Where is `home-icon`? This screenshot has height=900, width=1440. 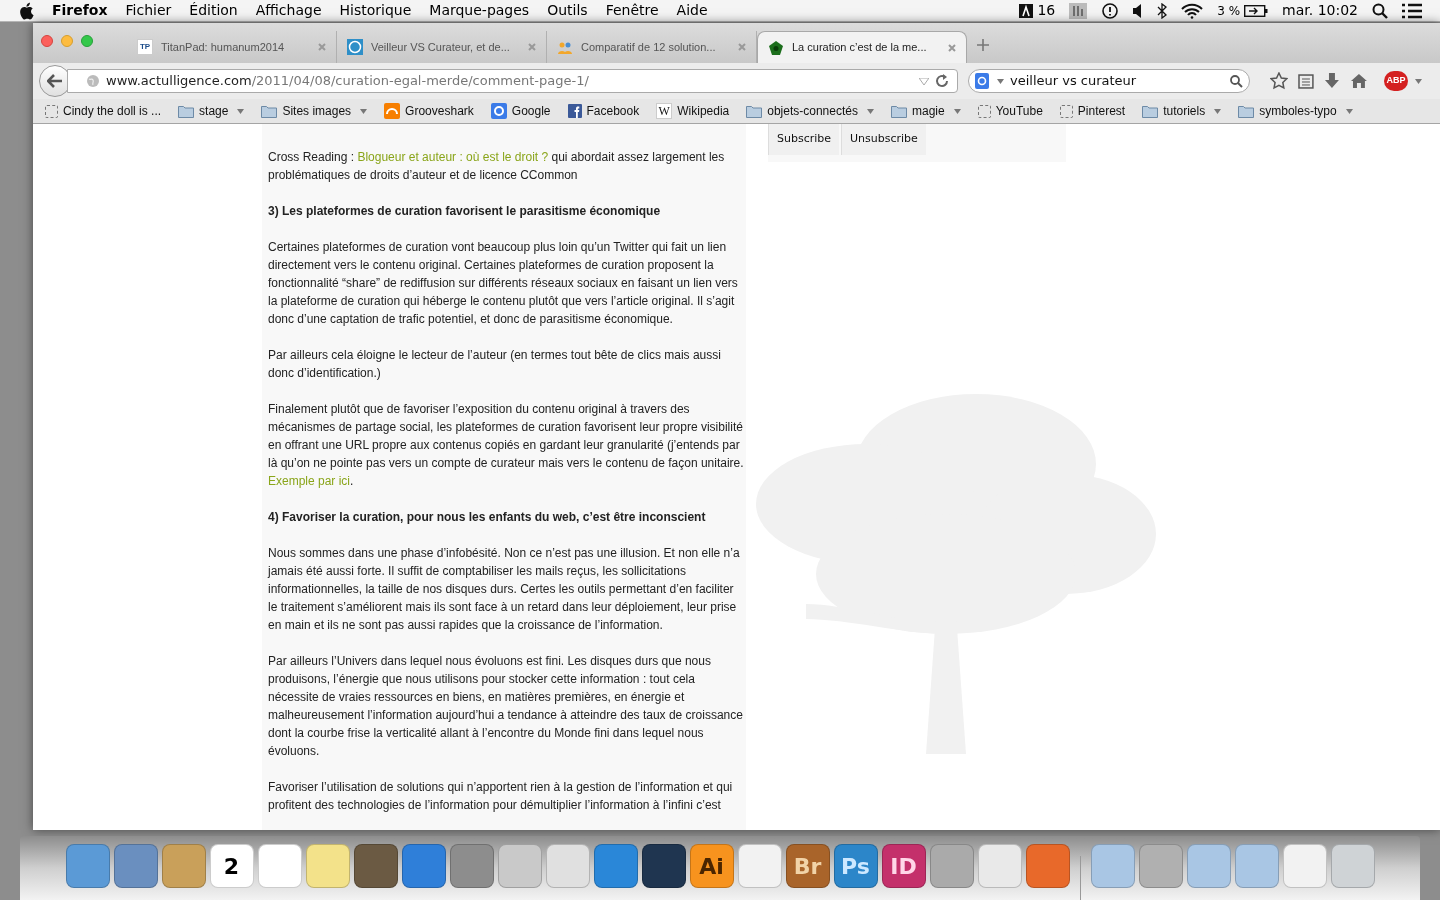
home-icon is located at coordinates (1359, 81).